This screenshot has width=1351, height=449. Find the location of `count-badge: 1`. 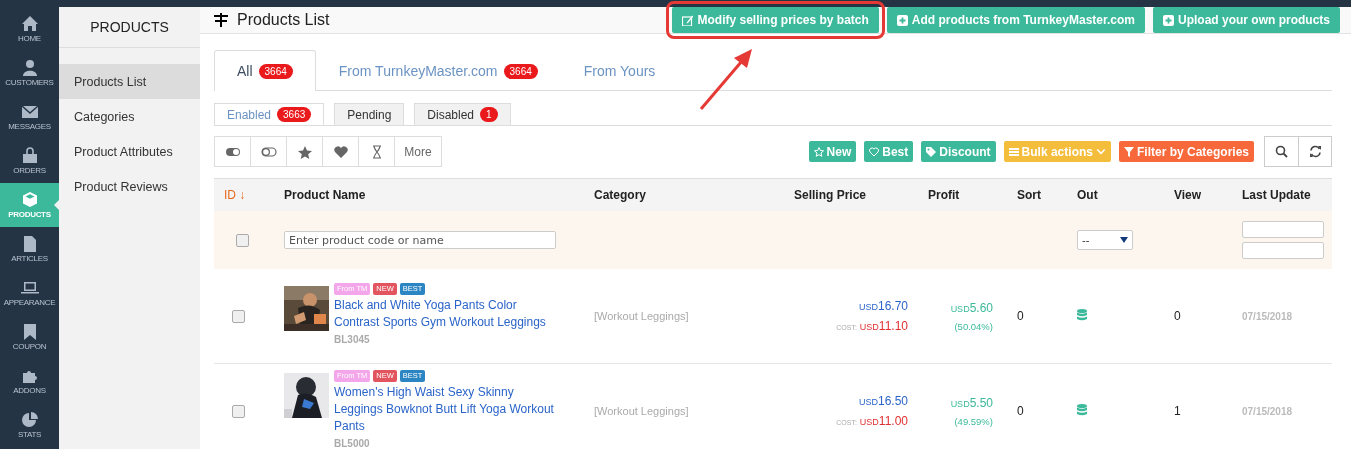

count-badge: 1 is located at coordinates (489, 114).